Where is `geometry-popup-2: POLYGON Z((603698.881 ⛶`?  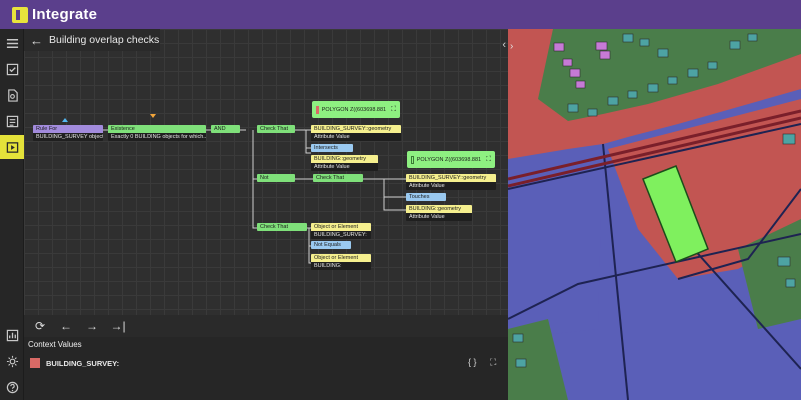
geometry-popup-2: POLYGON Z((603698.881 ⛶ is located at coordinates (451, 159).